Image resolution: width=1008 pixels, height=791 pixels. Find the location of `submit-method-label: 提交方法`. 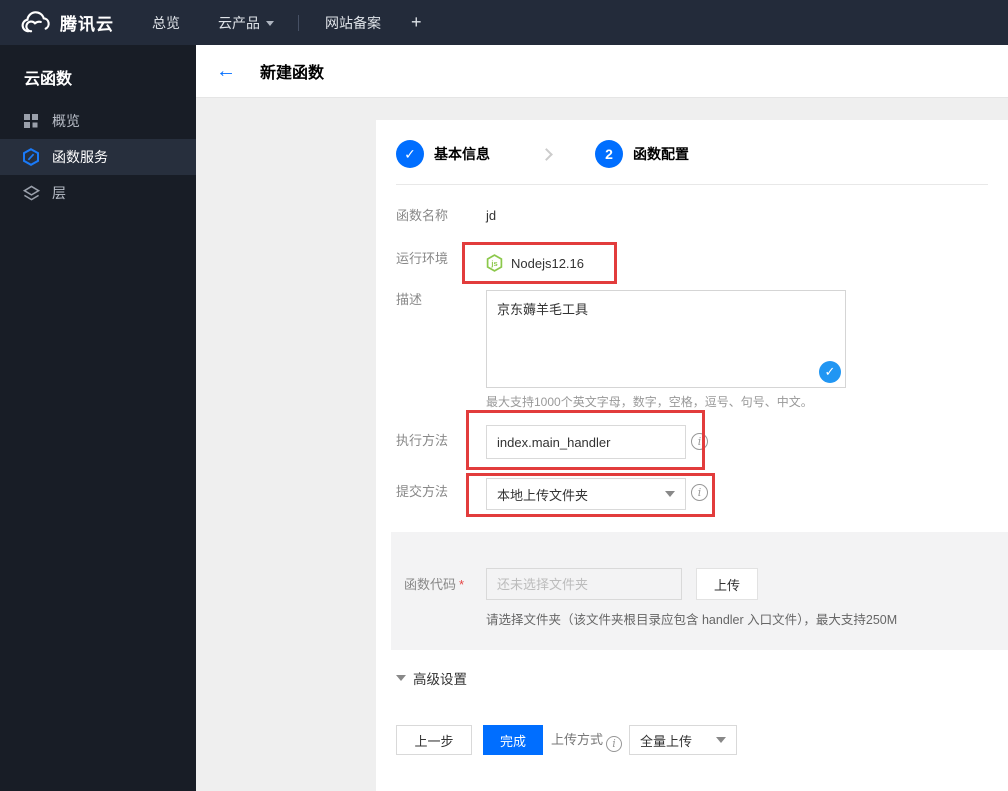

submit-method-label: 提交方法 is located at coordinates (422, 491).